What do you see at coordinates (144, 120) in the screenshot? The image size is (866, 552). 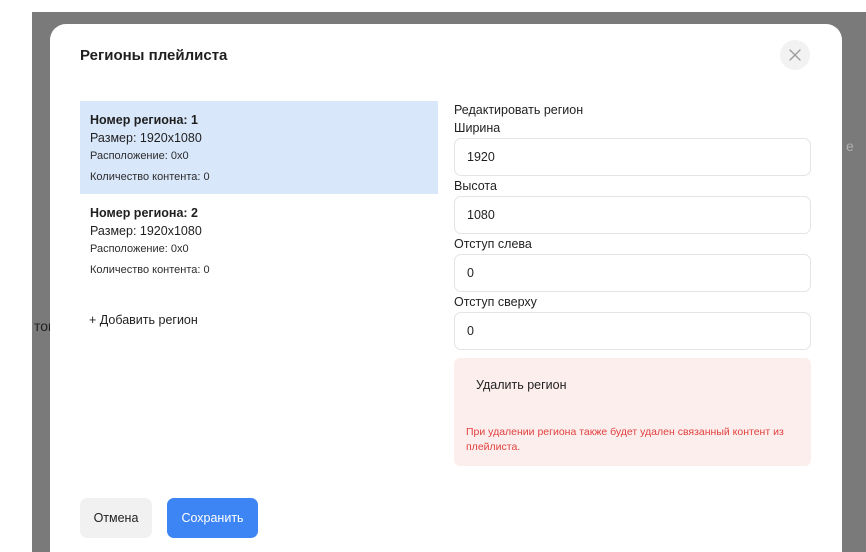 I see `region-name: Номер региона: 1` at bounding box center [144, 120].